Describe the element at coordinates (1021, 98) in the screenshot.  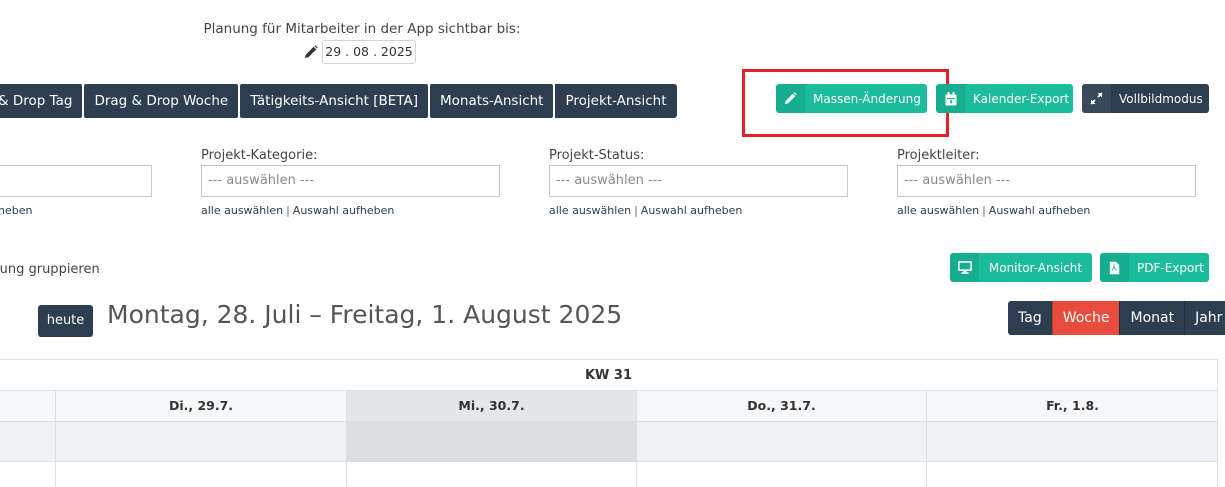
I see `calendar-export-label: Kalender-Export` at that location.